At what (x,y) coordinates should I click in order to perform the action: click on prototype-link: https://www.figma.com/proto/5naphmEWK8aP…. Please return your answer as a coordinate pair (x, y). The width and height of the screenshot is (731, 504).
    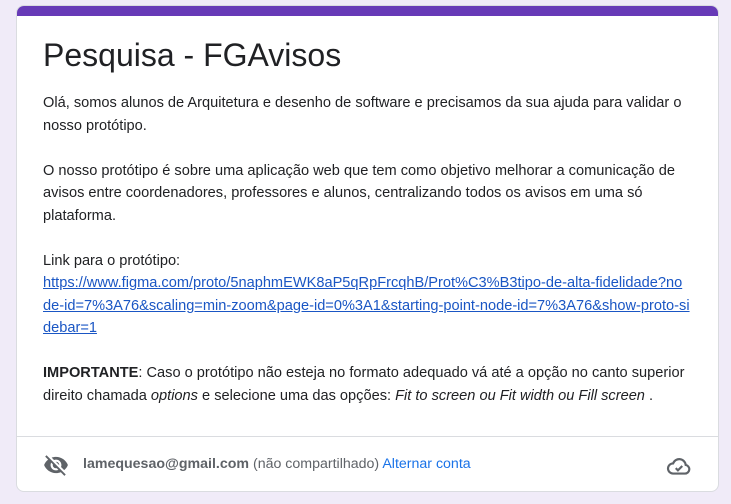
    Looking at the image, I should click on (366, 305).